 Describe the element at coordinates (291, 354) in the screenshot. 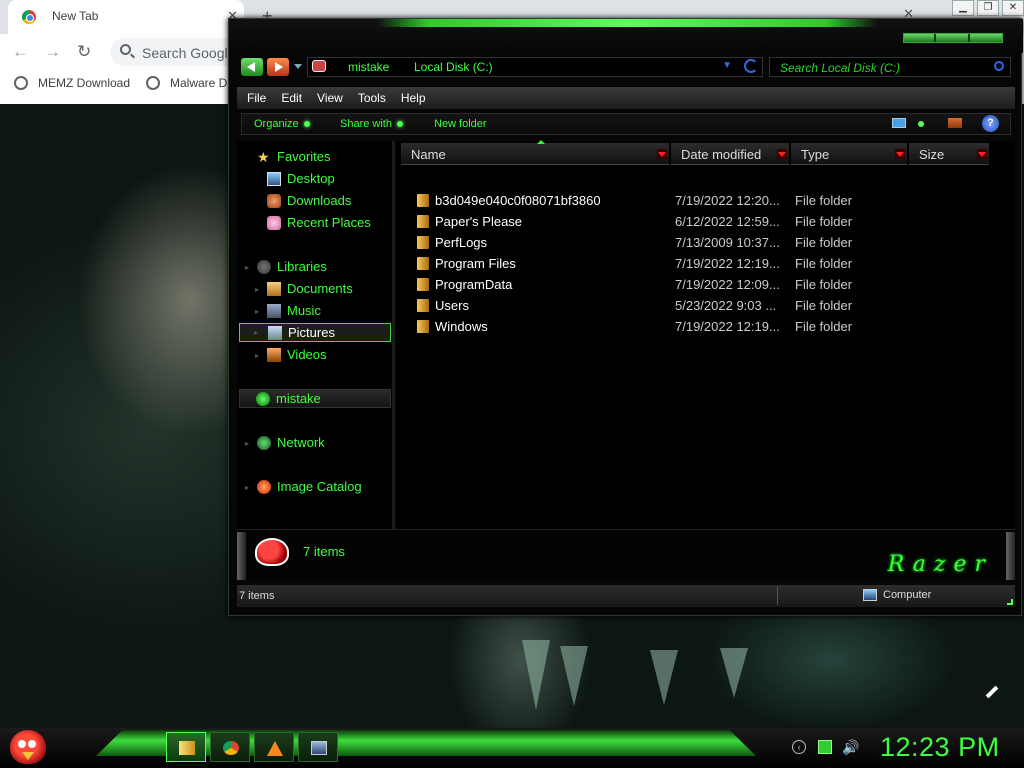

I see `nav-videos: ▸ Videos` at that location.